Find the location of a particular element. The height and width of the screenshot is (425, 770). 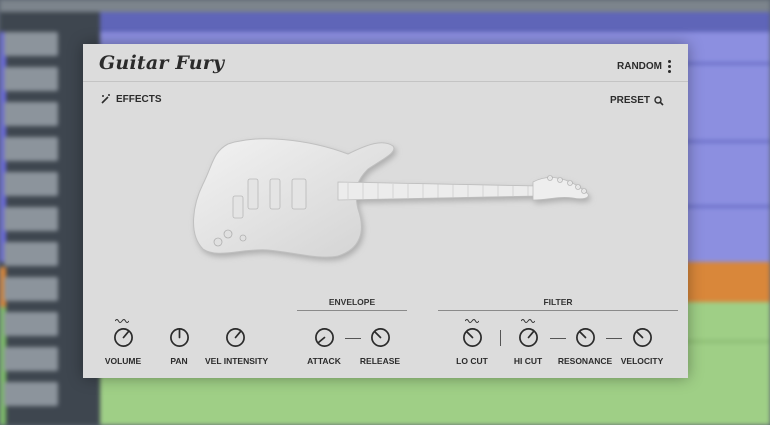

hi-cut-knob-control: HI CUT is located at coordinates (528, 346).